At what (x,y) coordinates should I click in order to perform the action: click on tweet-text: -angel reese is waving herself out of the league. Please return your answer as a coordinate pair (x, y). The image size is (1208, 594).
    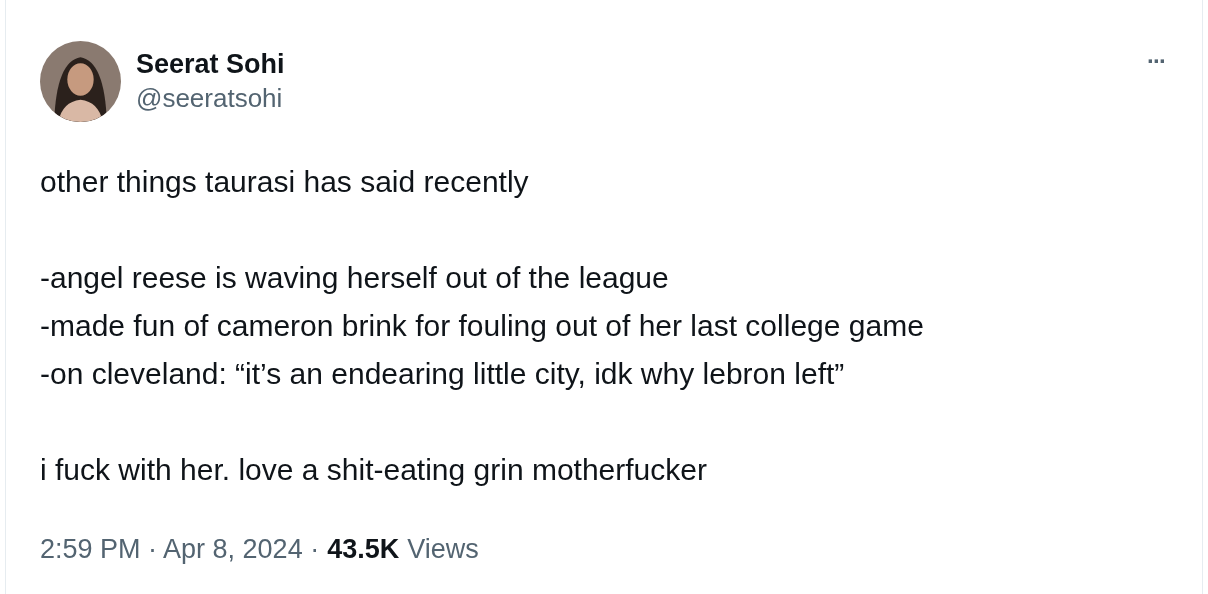
    Looking at the image, I should click on (354, 278).